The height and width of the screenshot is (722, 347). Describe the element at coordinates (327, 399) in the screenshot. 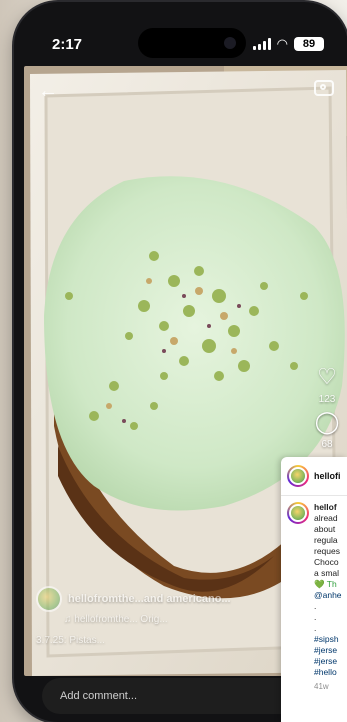

I see `like-count: 123` at that location.